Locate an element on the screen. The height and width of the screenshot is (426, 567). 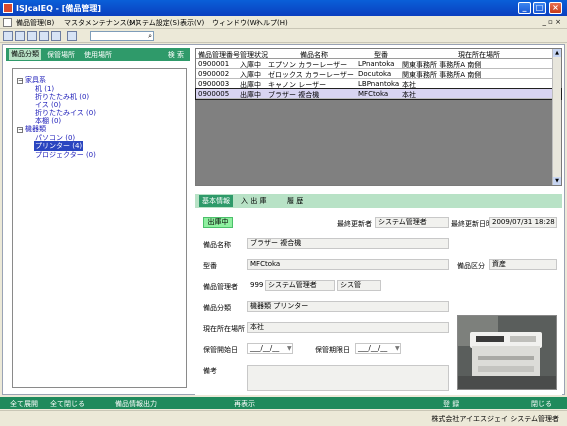
grid-header: 備品管理番号 管理状況 備品名称 型番 現在所在場所 is located at coordinates (378, 54).